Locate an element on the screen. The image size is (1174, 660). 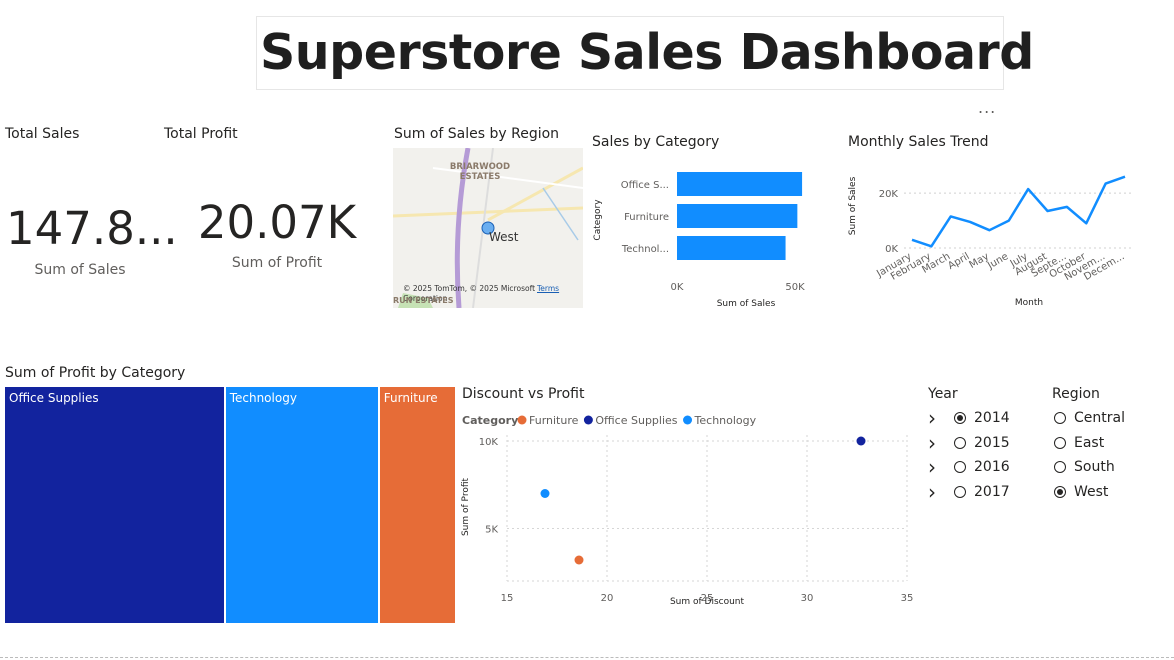
year-slicer-item: › 2015 is located at coordinates (969, 443).